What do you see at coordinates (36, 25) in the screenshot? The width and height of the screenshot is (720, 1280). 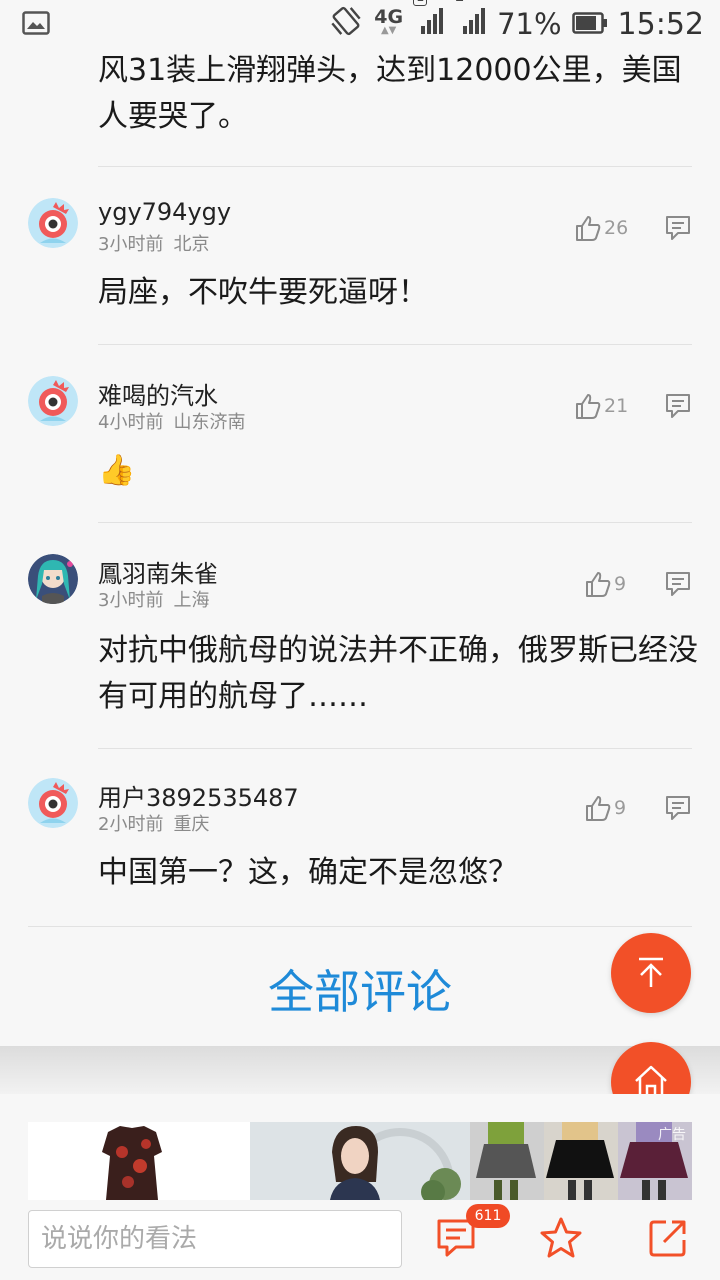 I see `gallery-notification-icon` at bounding box center [36, 25].